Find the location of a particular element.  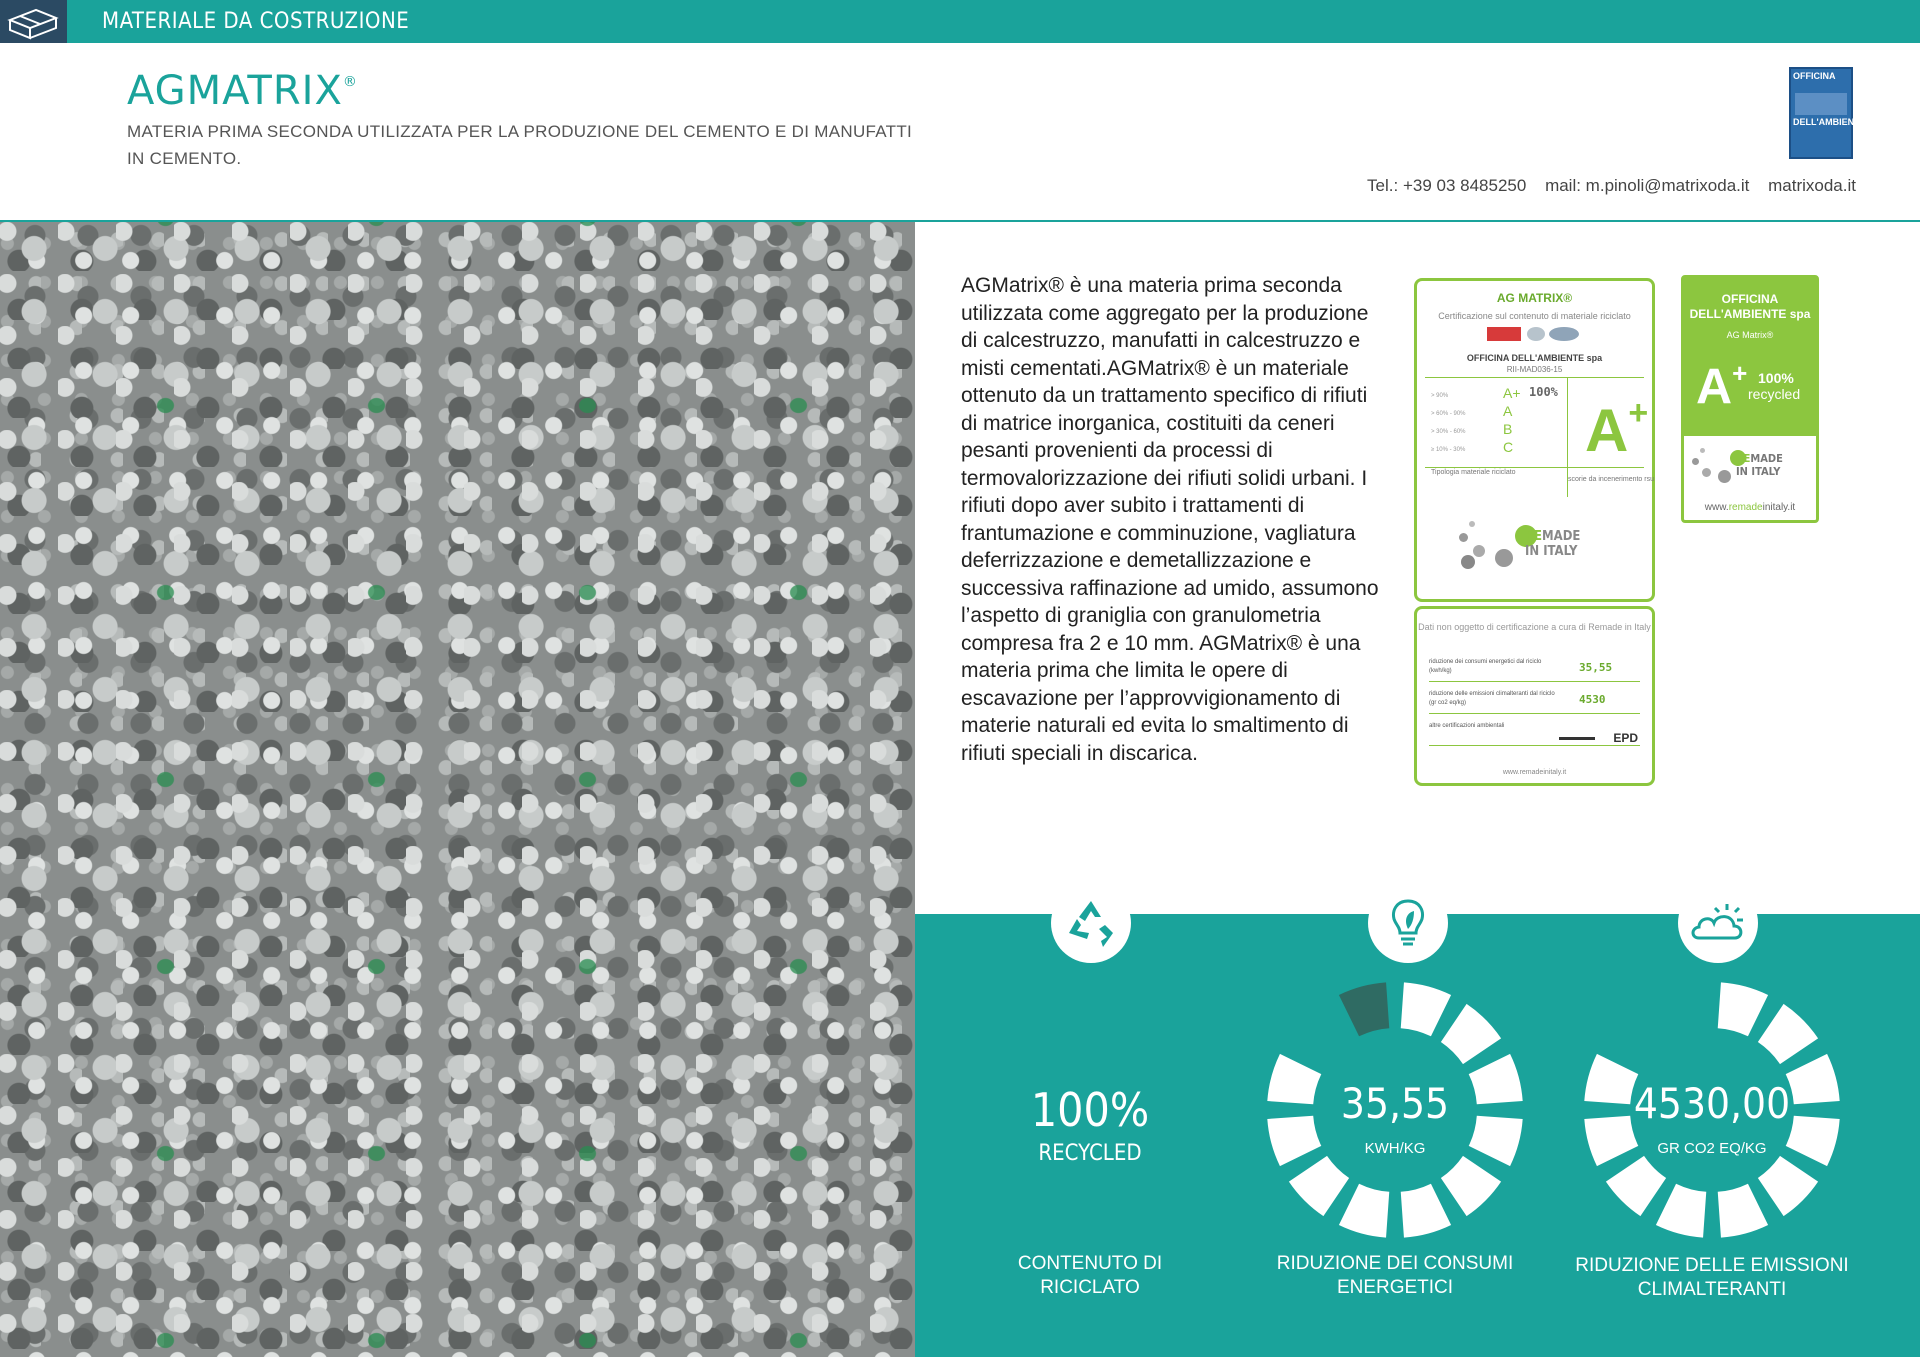

epd-logo: EPD is located at coordinates (1625, 738).